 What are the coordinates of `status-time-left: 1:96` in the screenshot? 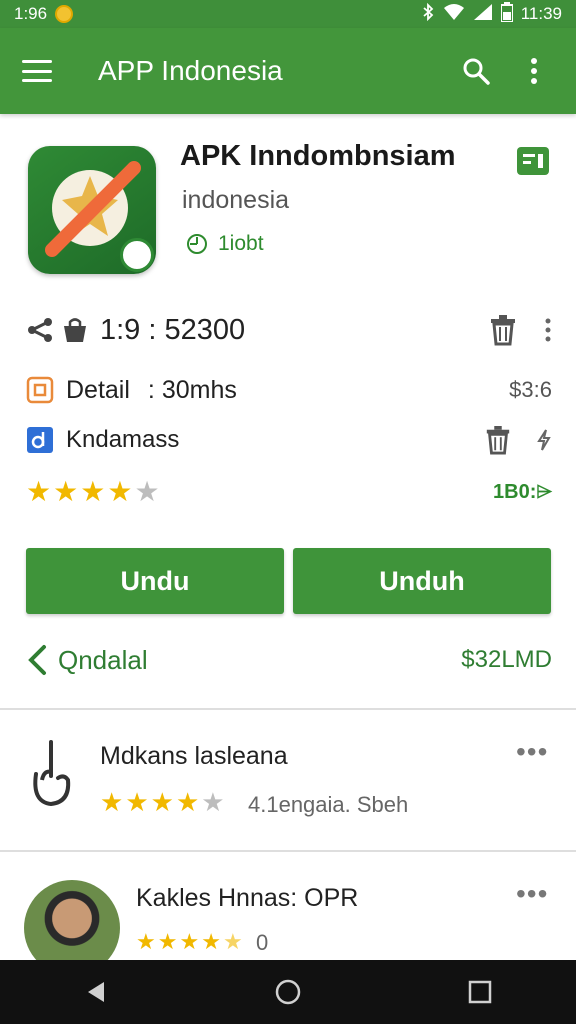 It's located at (31, 13).